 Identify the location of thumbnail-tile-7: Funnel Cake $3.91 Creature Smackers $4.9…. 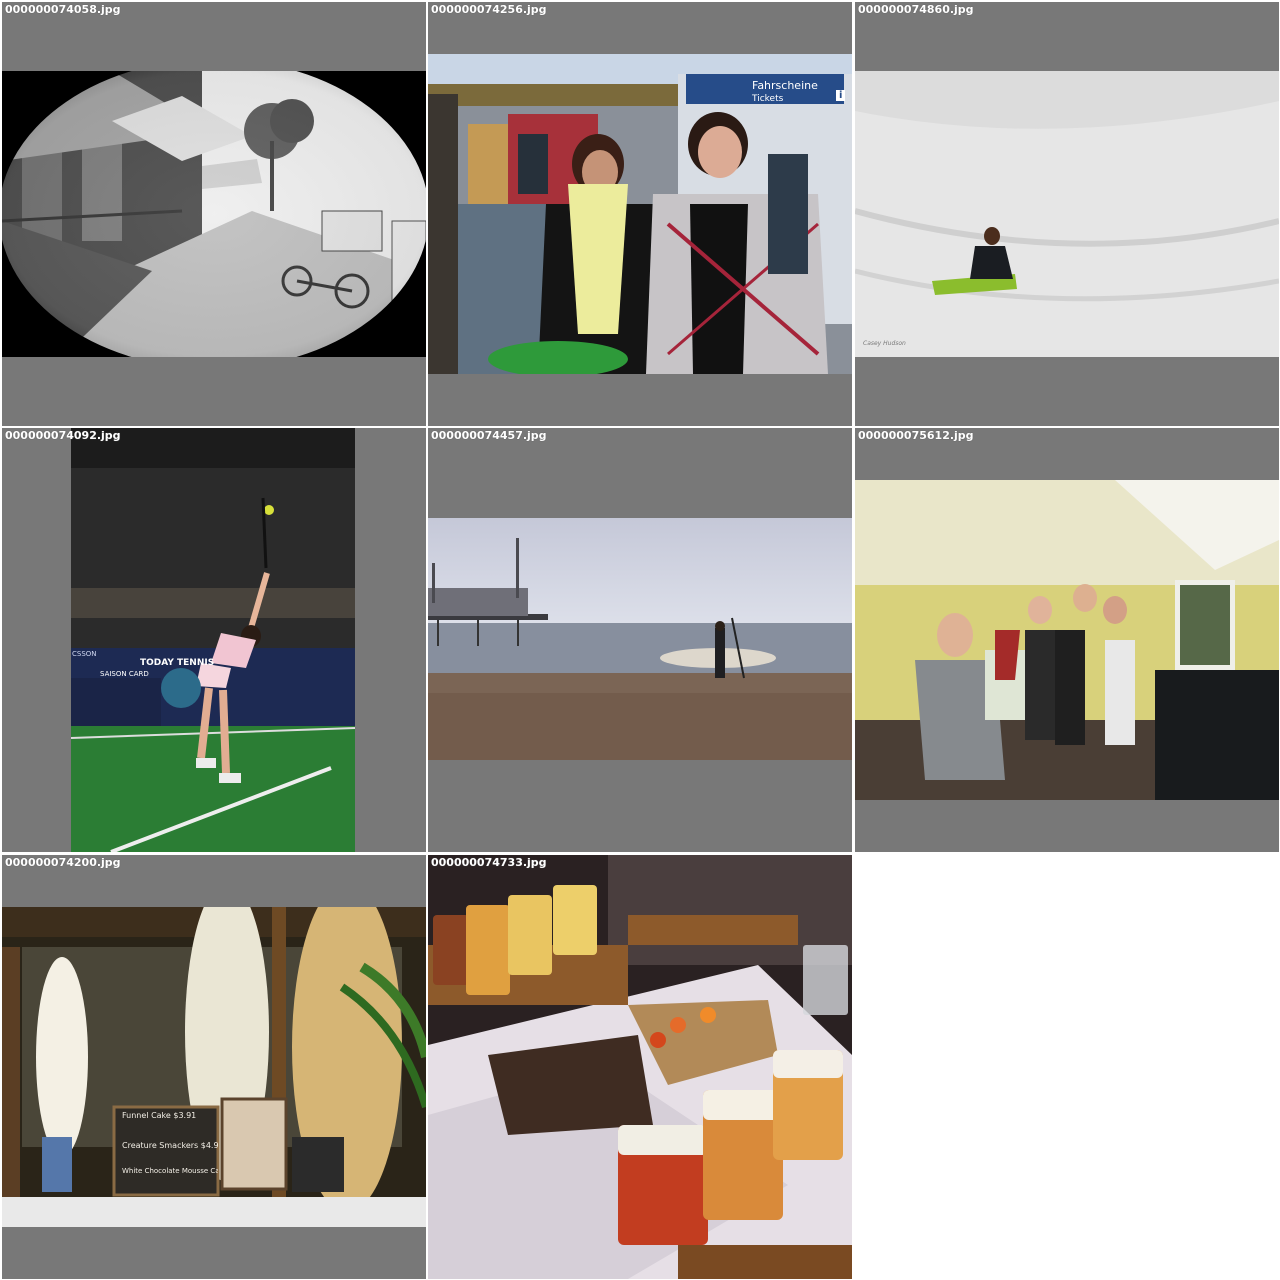
(214, 1067).